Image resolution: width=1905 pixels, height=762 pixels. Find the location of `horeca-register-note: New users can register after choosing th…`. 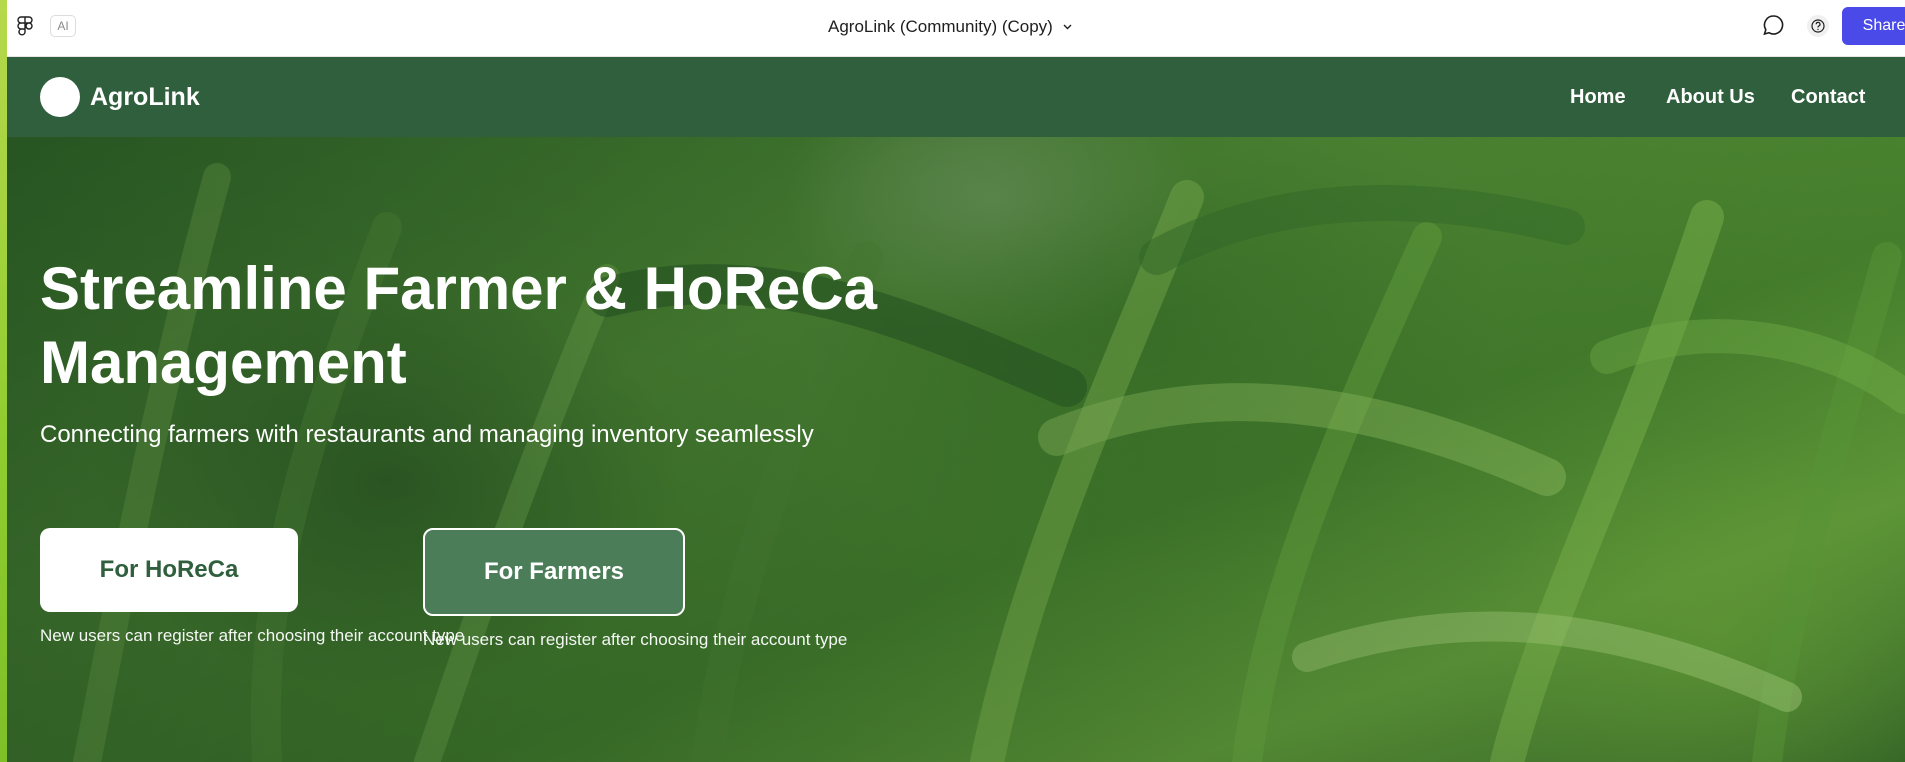

horeca-register-note: New users can register after choosing th… is located at coordinates (252, 635).